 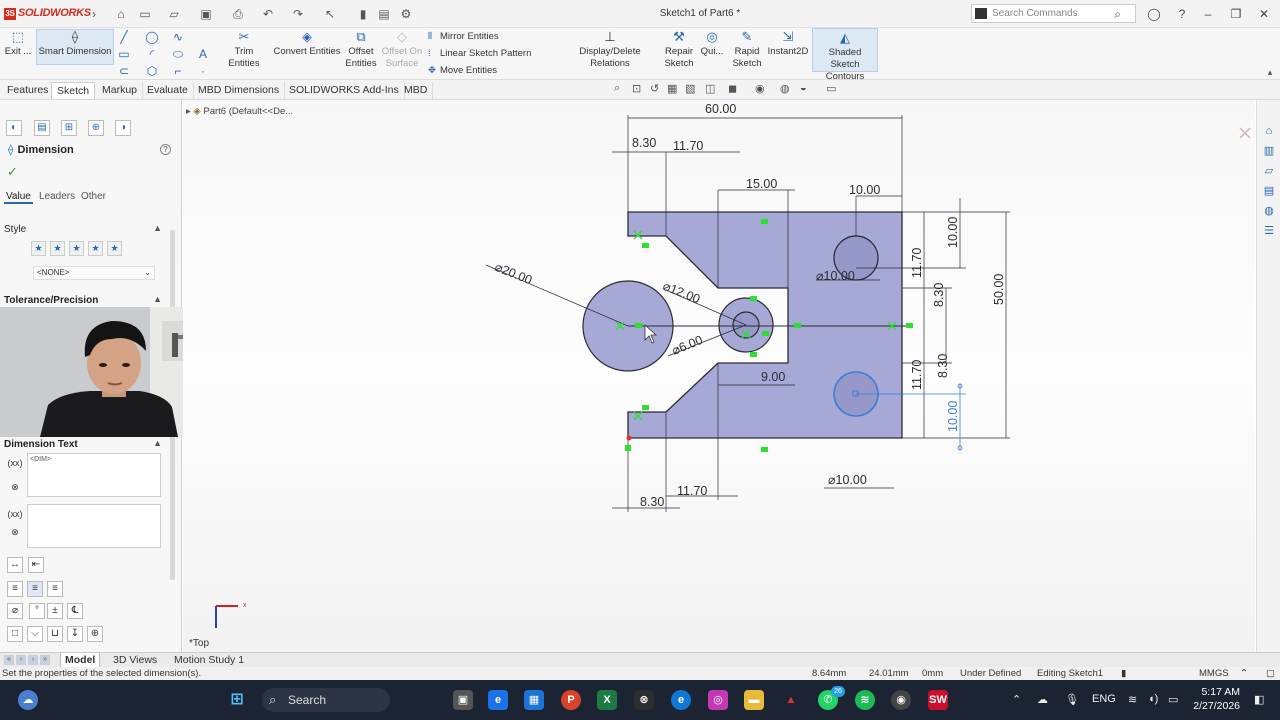 I want to click on style-select: <NONE> ⌄, so click(x=94, y=273).